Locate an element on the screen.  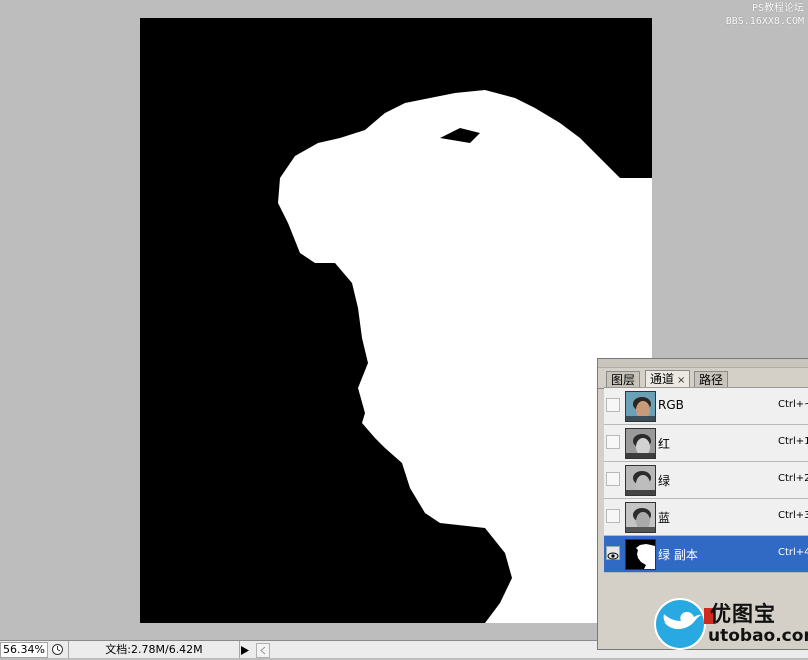
channel-shortcut: Ctrl+2 is located at coordinates (793, 478).